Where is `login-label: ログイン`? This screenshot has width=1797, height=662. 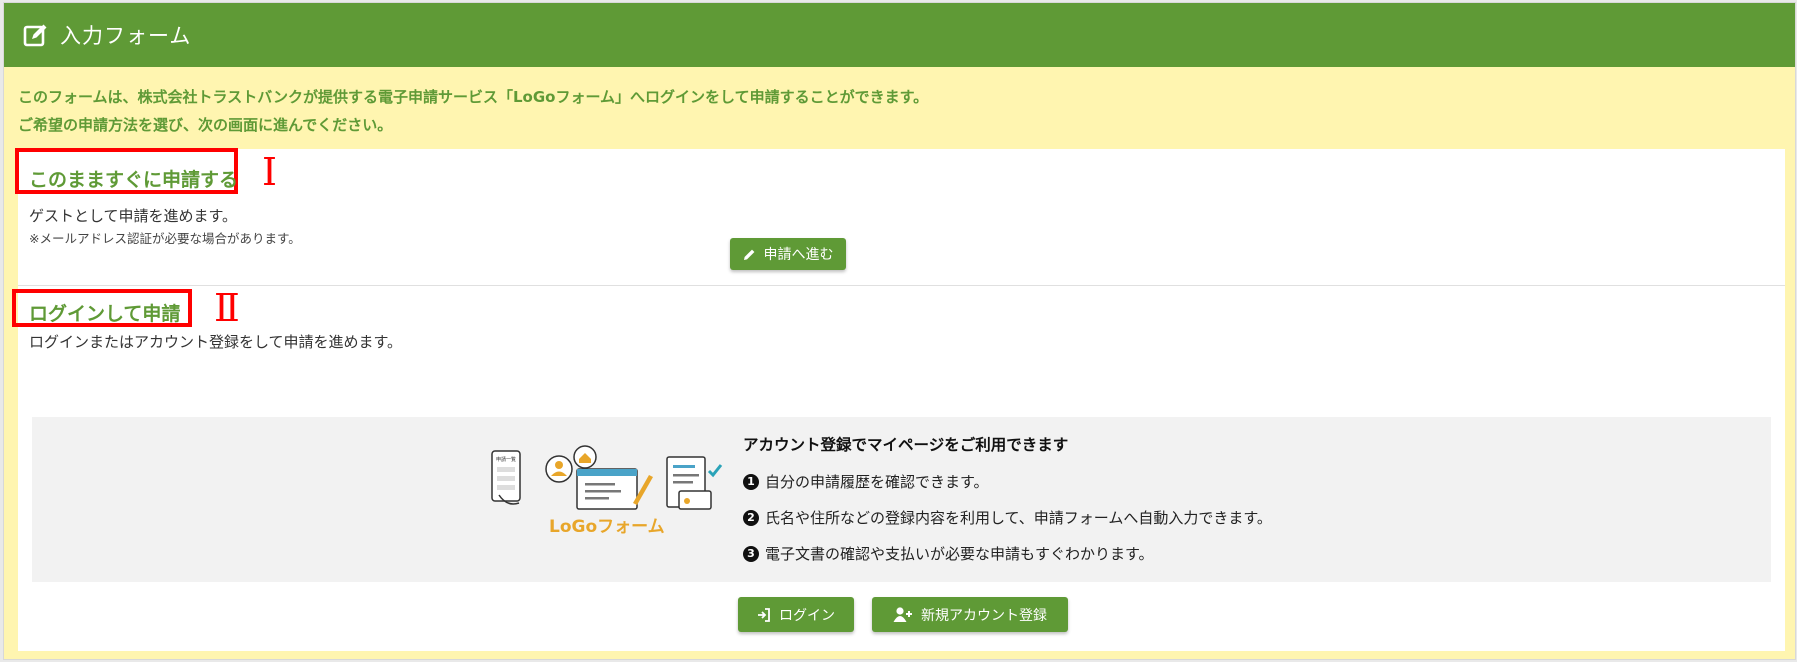
login-label: ログイン is located at coordinates (807, 615).